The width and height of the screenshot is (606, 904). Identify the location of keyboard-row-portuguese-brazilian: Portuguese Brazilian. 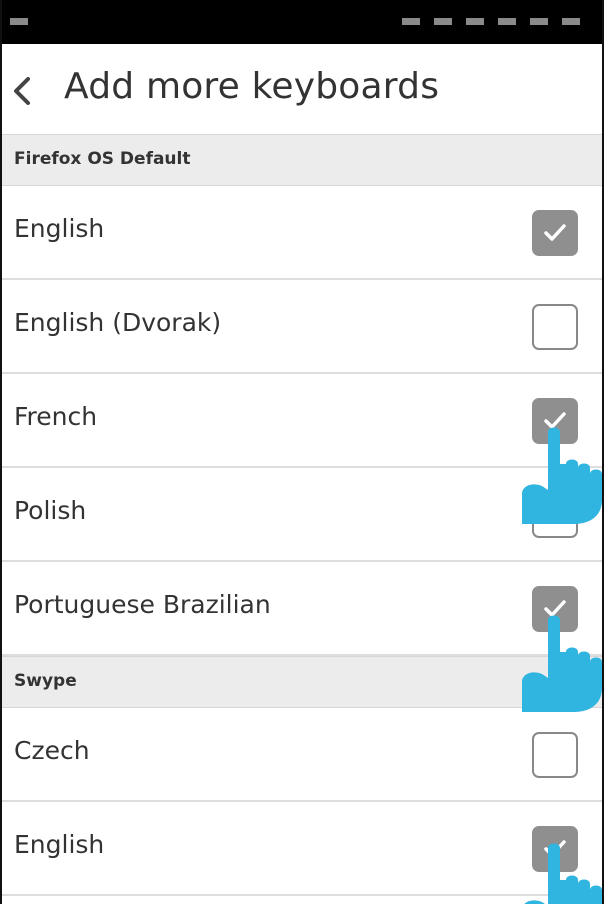
(302, 609).